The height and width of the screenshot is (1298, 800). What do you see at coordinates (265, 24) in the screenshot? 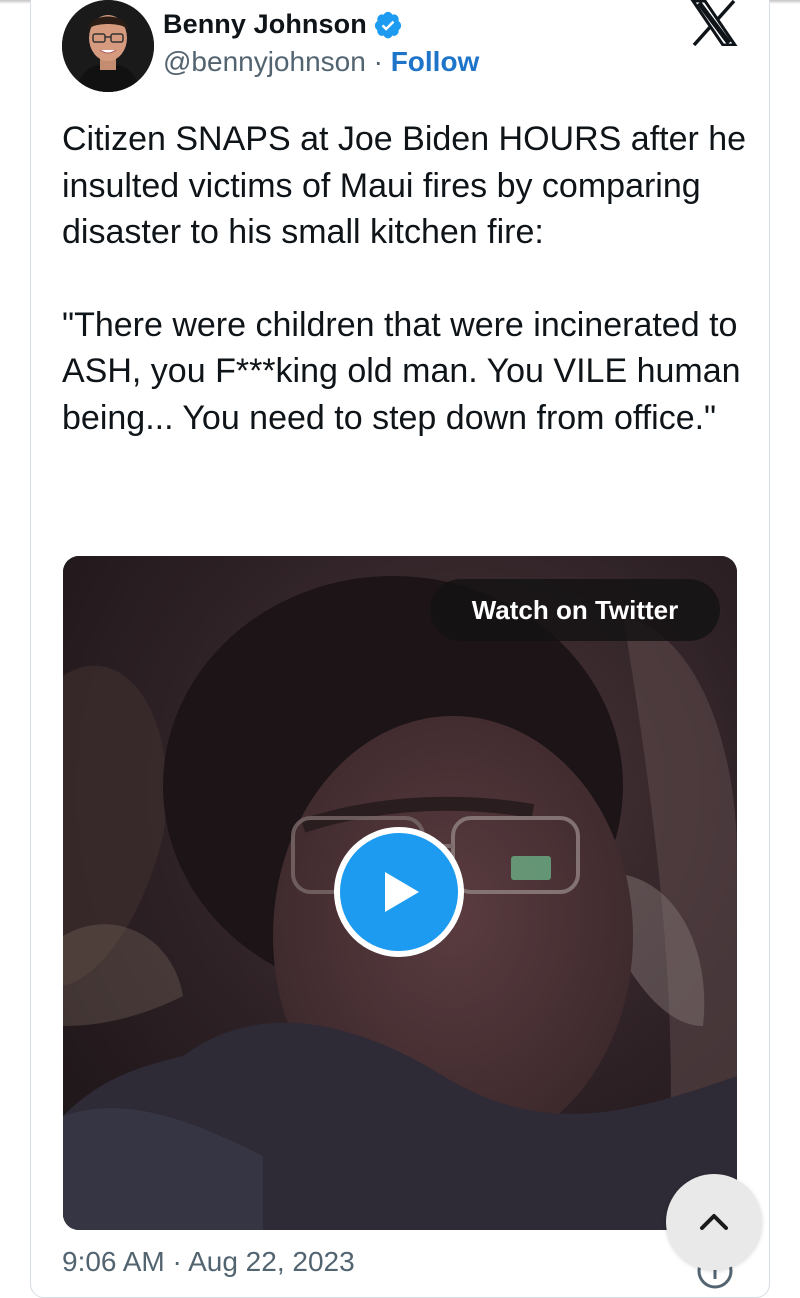
I see `author-name: Benny Johnson` at bounding box center [265, 24].